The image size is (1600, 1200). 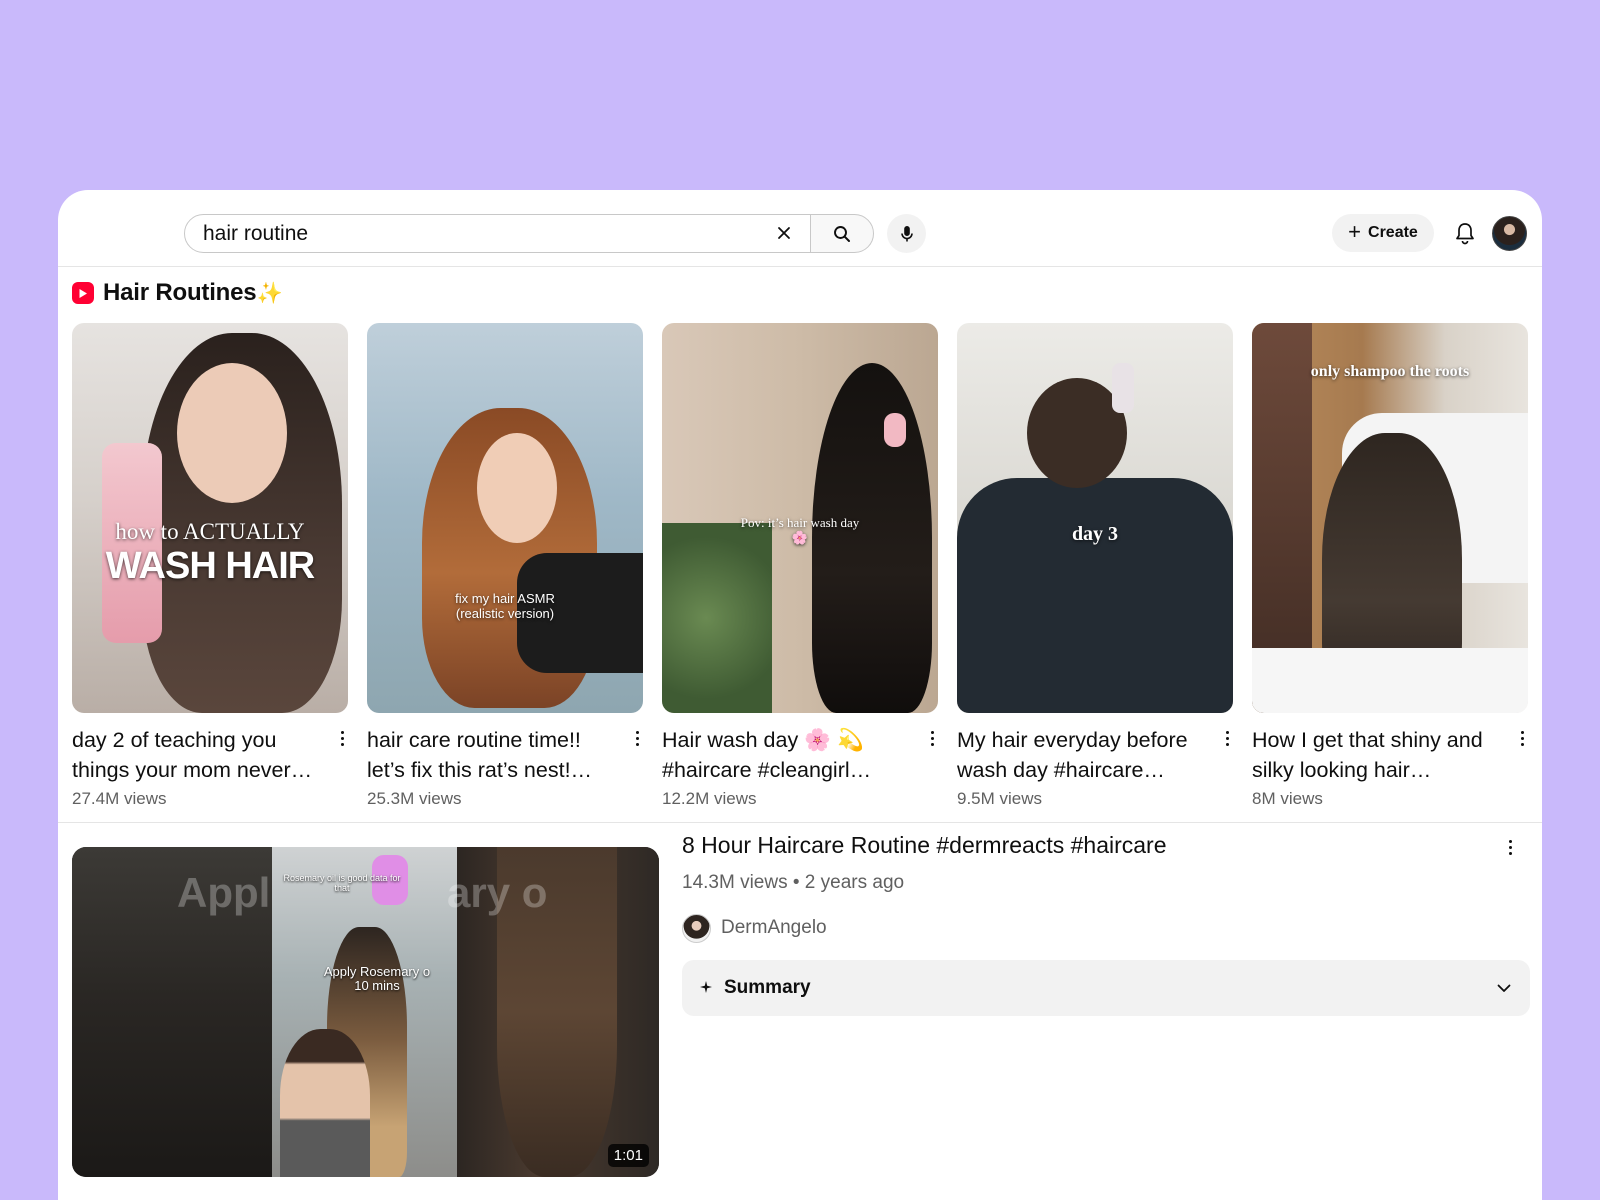 I want to click on duration-badge: 1:01, so click(x=628, y=1155).